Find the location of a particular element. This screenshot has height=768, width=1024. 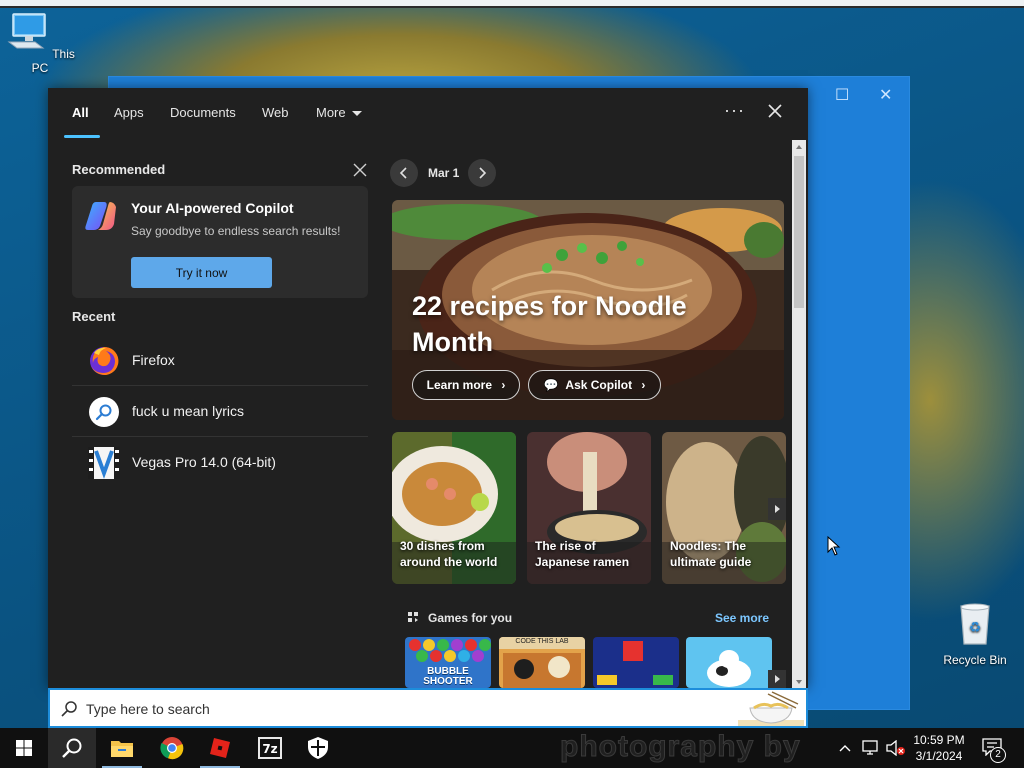

more-options-button: ··· is located at coordinates (734, 110).